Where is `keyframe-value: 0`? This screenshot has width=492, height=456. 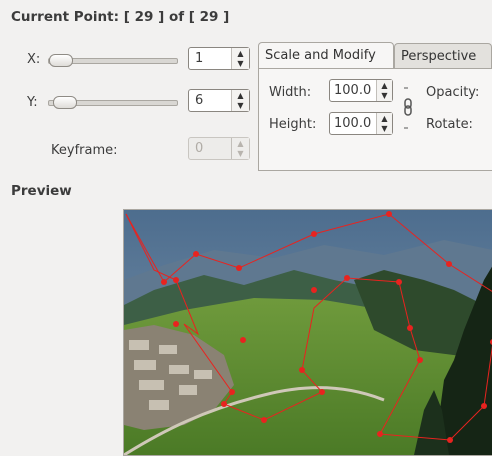 keyframe-value: 0 is located at coordinates (199, 148).